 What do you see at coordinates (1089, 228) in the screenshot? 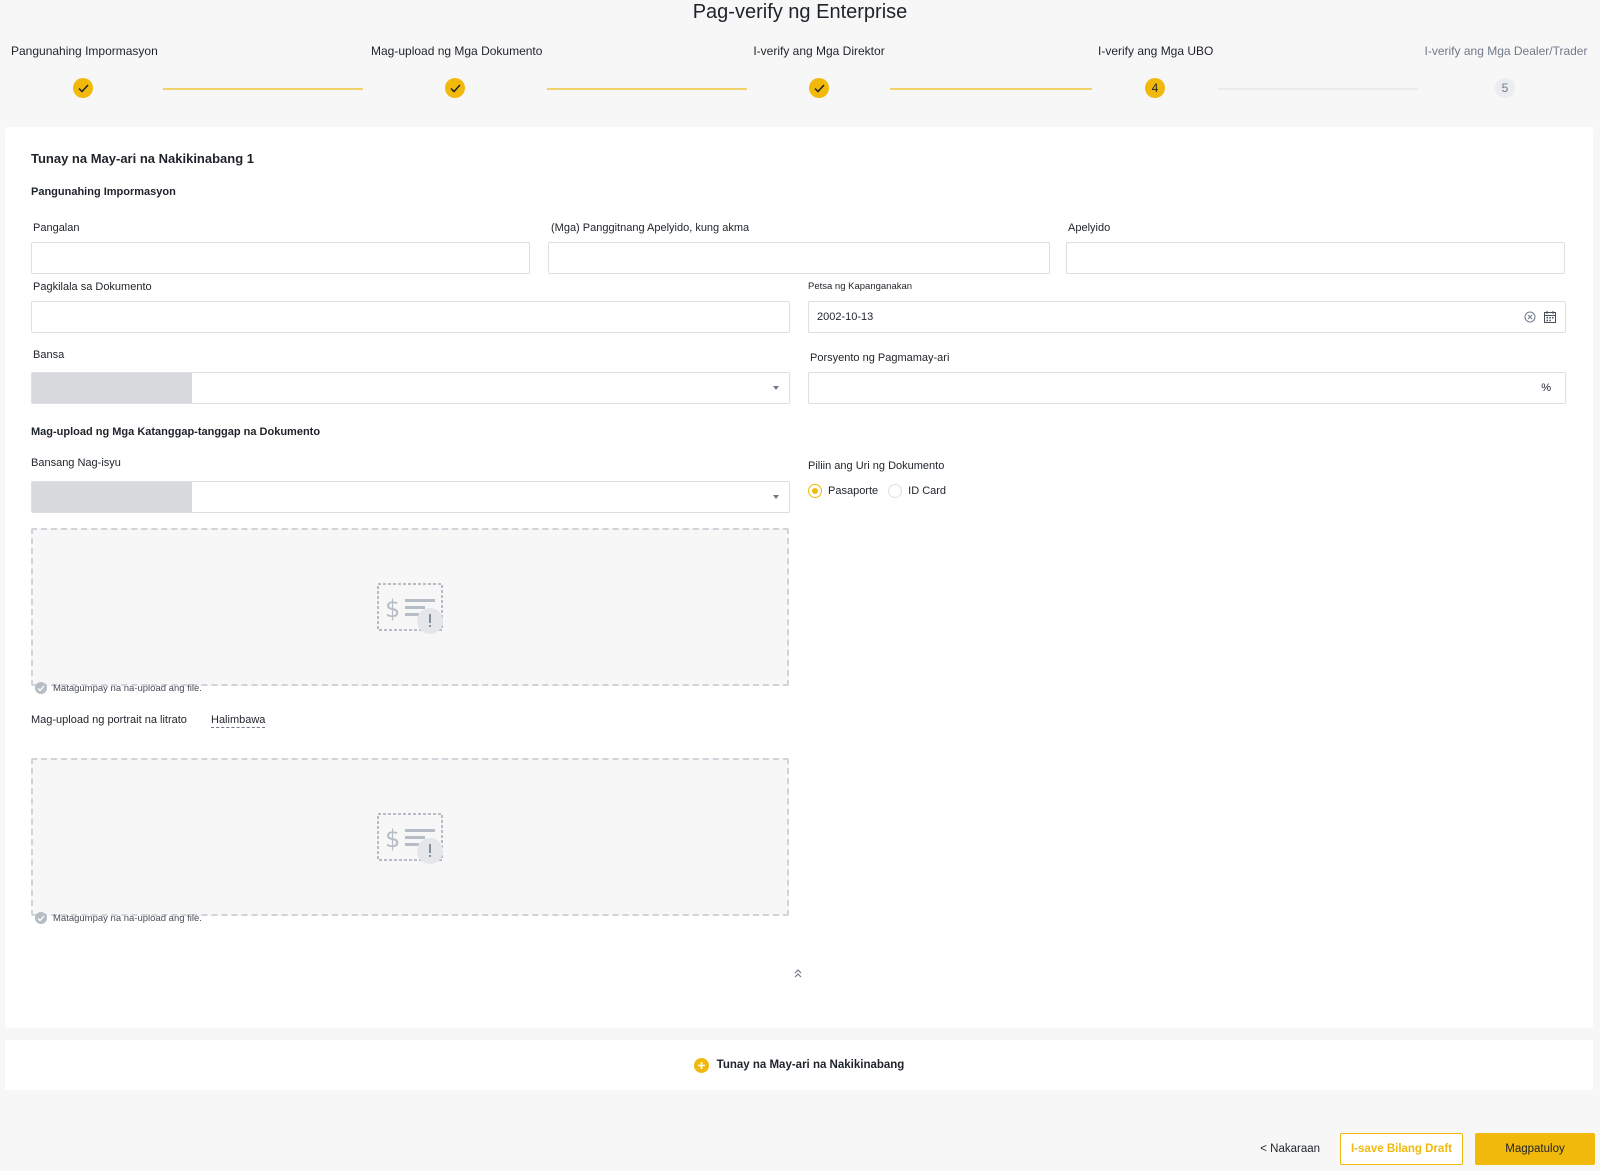
I see `last-name-label: Apelyido` at bounding box center [1089, 228].